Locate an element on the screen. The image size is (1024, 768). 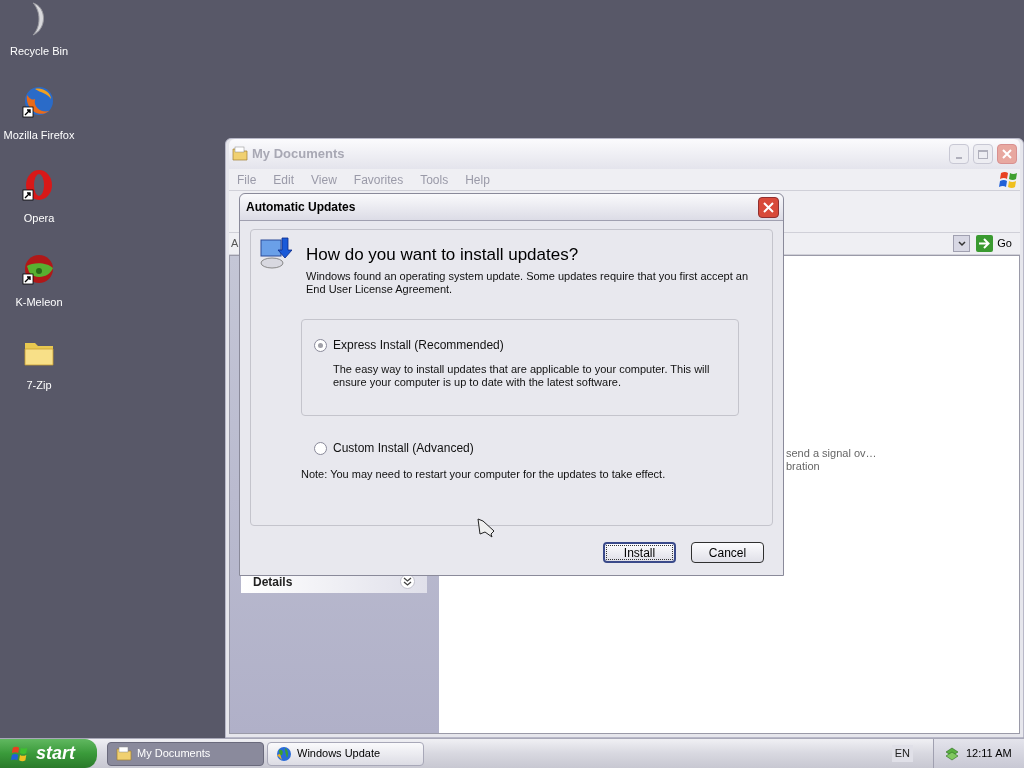
network-icon is located at coordinates (952, 753).